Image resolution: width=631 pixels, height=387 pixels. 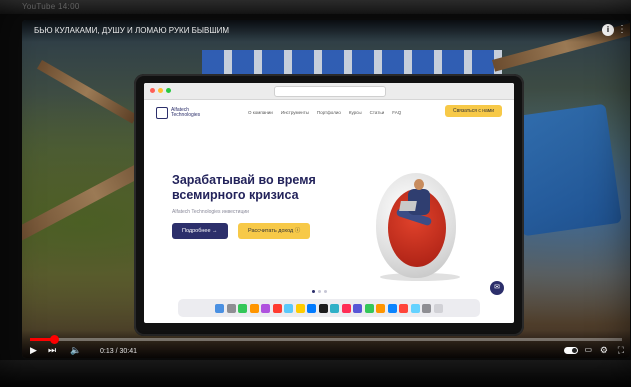 I want to click on nav-link: Портфолио, so click(x=329, y=112).